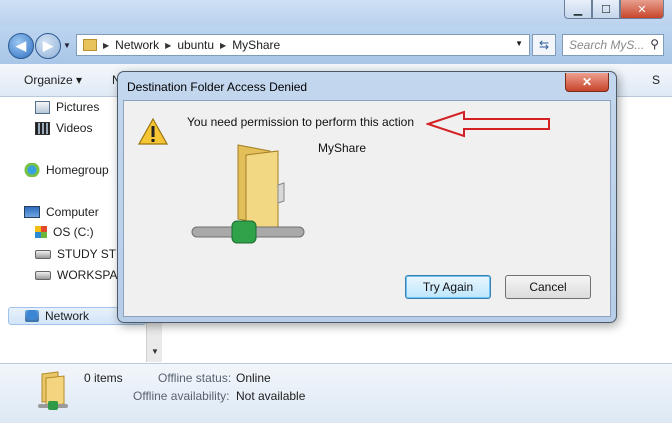  I want to click on sidebar-item-os-c: OS (C:), so click(64, 232).